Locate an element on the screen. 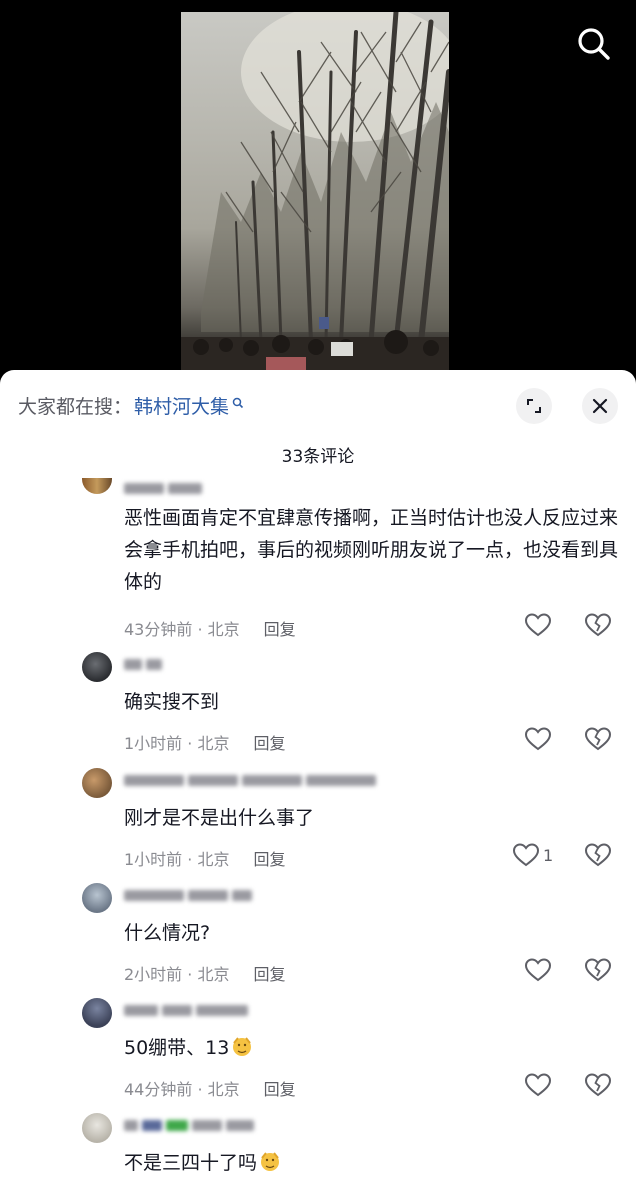 The height and width of the screenshot is (1199, 636). like-button: 1 is located at coordinates (532, 855).